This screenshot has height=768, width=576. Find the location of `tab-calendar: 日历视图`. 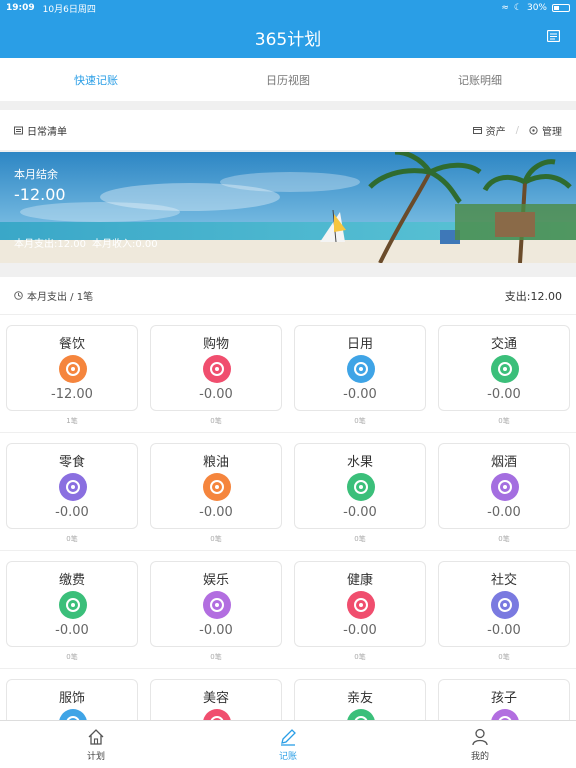

tab-calendar: 日历视图 is located at coordinates (288, 79).